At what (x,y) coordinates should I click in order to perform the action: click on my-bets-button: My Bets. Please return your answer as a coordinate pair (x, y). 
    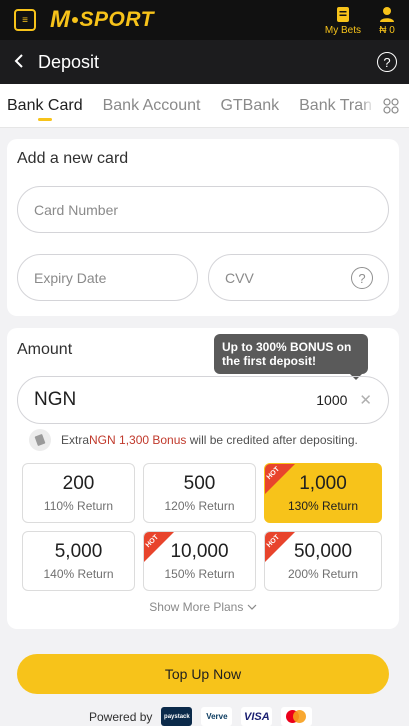
    Looking at the image, I should click on (343, 20).